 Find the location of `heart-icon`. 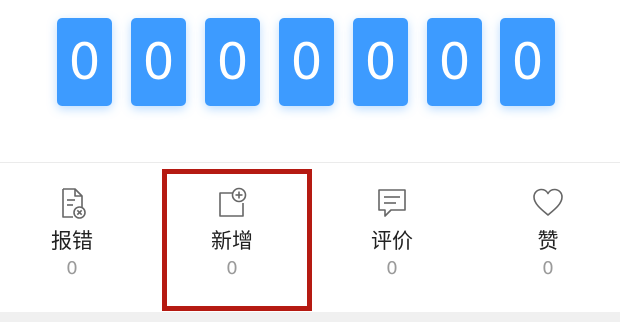

heart-icon is located at coordinates (548, 203).